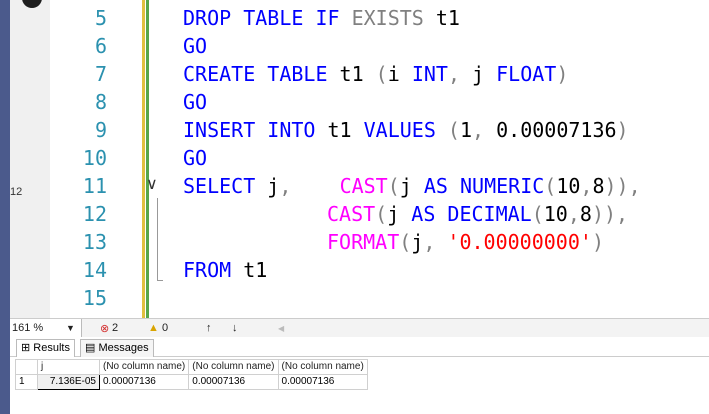 The height and width of the screenshot is (414, 709). I want to click on code-line: 15, so click(379, 298).